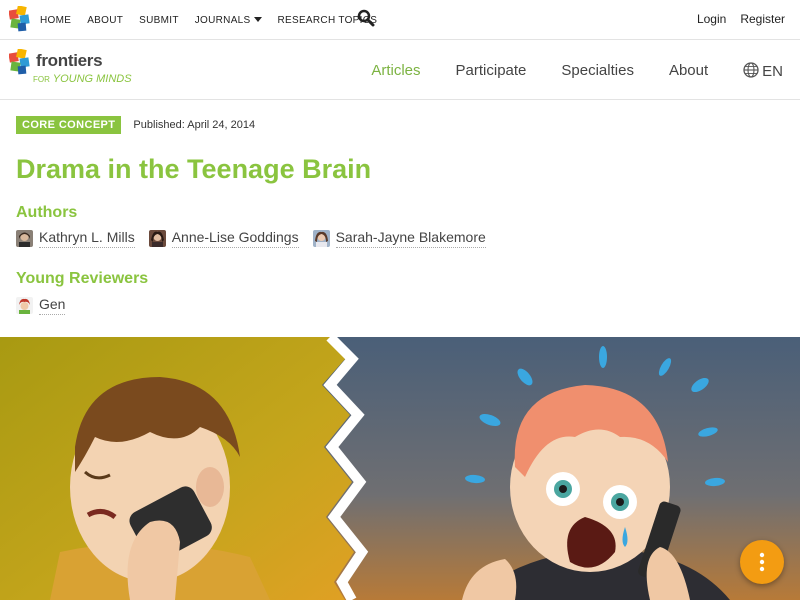 The image size is (800, 600). Describe the element at coordinates (92, 79) in the screenshot. I see `tagline-name: YOUNG MINDS` at that location.